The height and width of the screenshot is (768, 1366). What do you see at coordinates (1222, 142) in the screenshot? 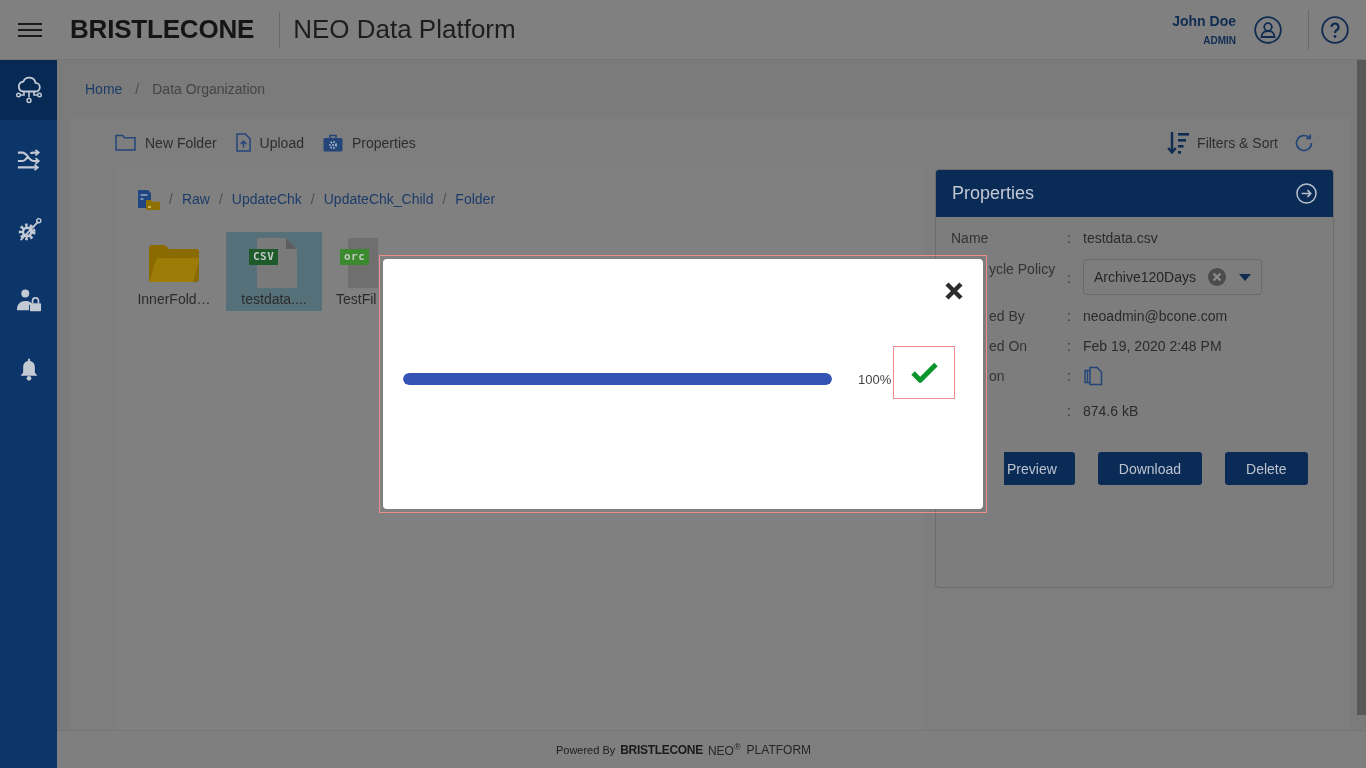
I see `filters-sort-button: Filters & Sort` at bounding box center [1222, 142].